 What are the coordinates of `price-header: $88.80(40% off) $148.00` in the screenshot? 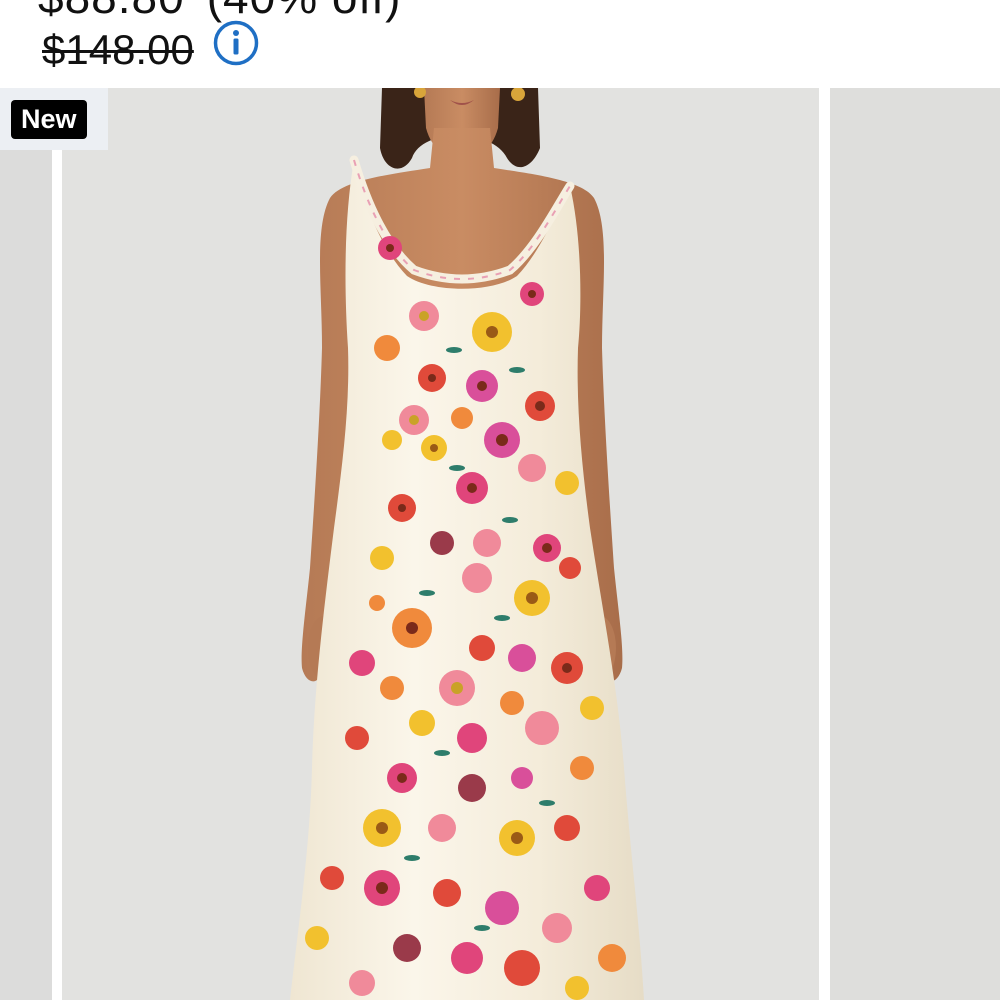 It's located at (500, 44).